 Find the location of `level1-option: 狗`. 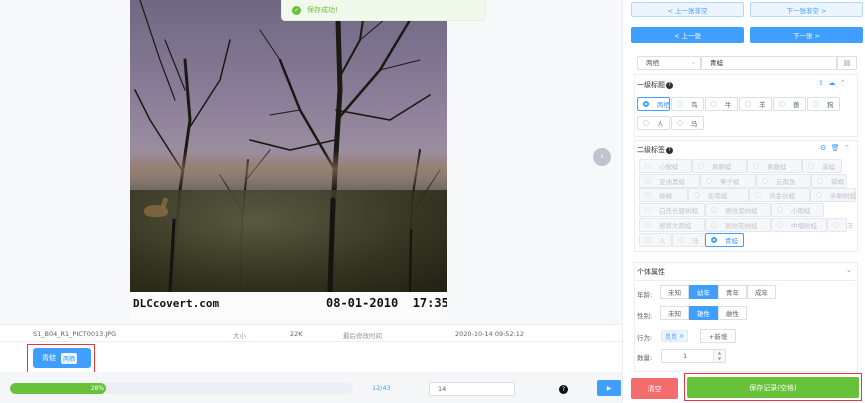

level1-option: 狗 is located at coordinates (823, 104).